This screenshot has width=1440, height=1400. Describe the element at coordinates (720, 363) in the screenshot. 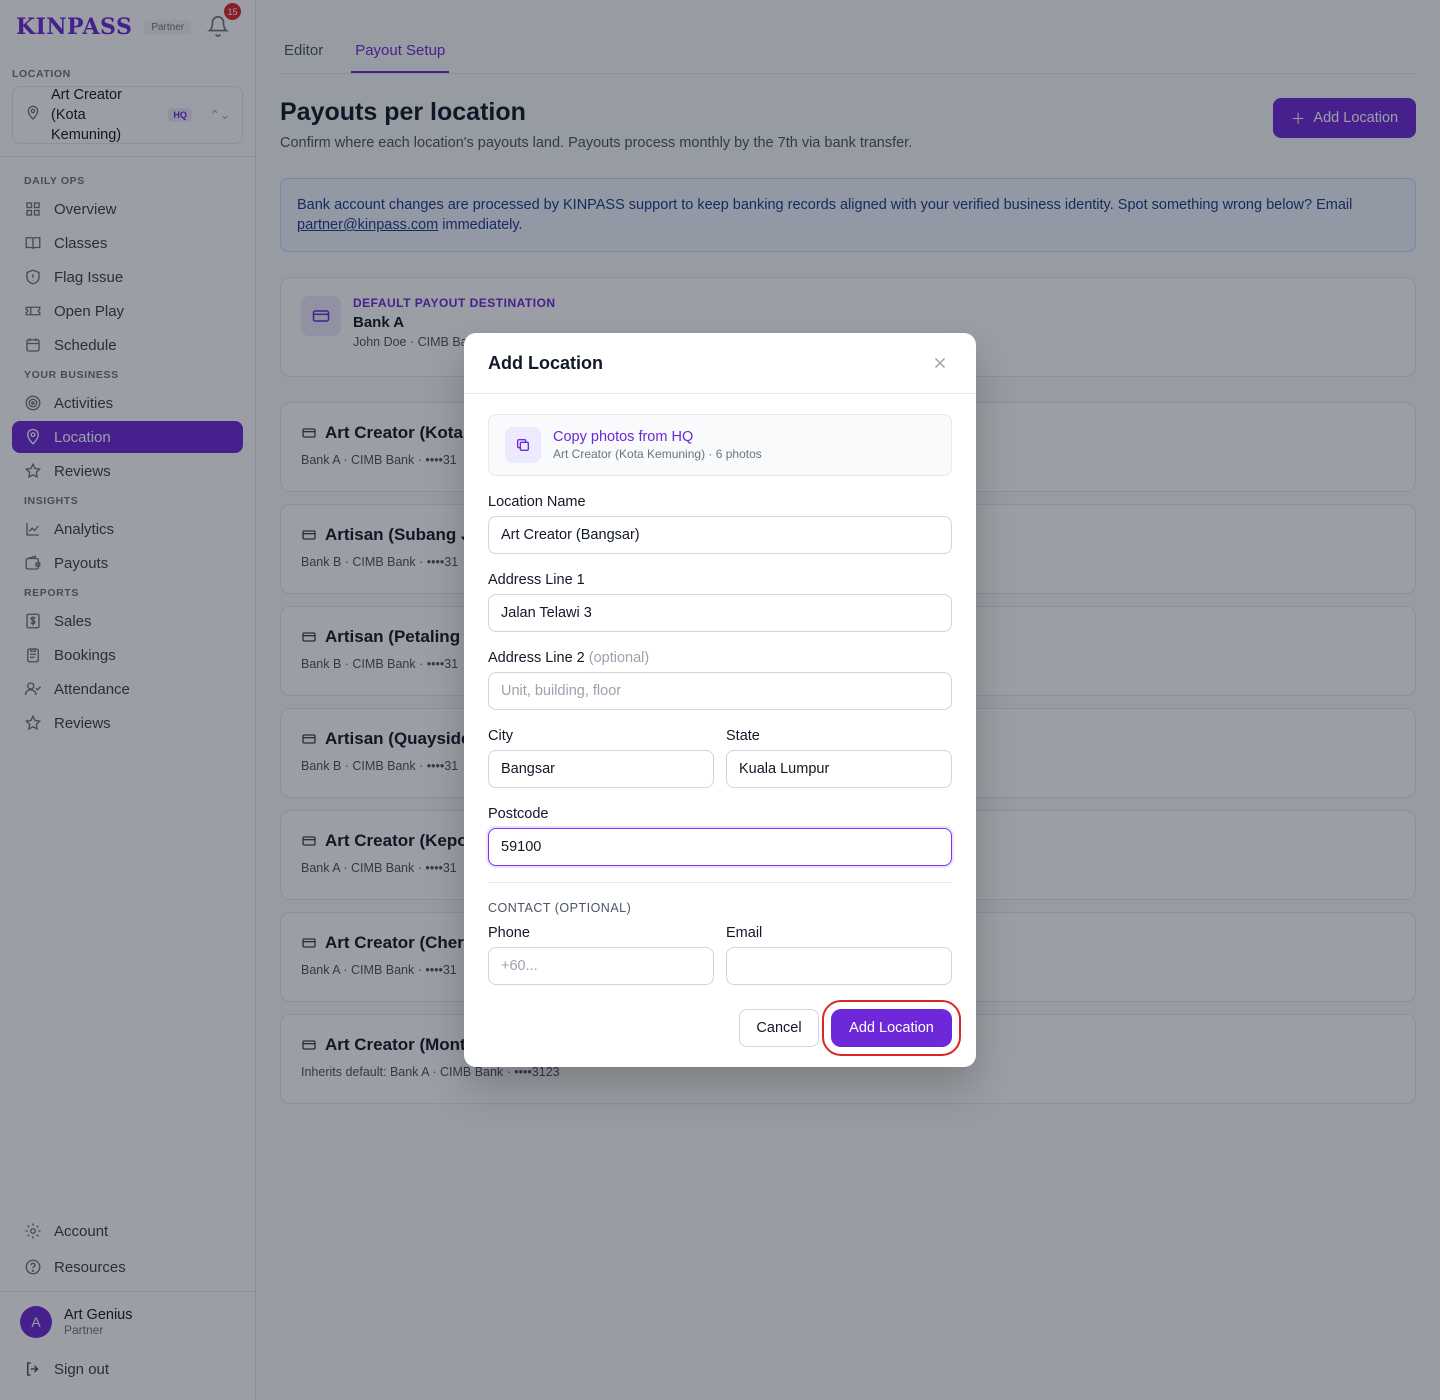

I see `modal-header: Add Location` at that location.